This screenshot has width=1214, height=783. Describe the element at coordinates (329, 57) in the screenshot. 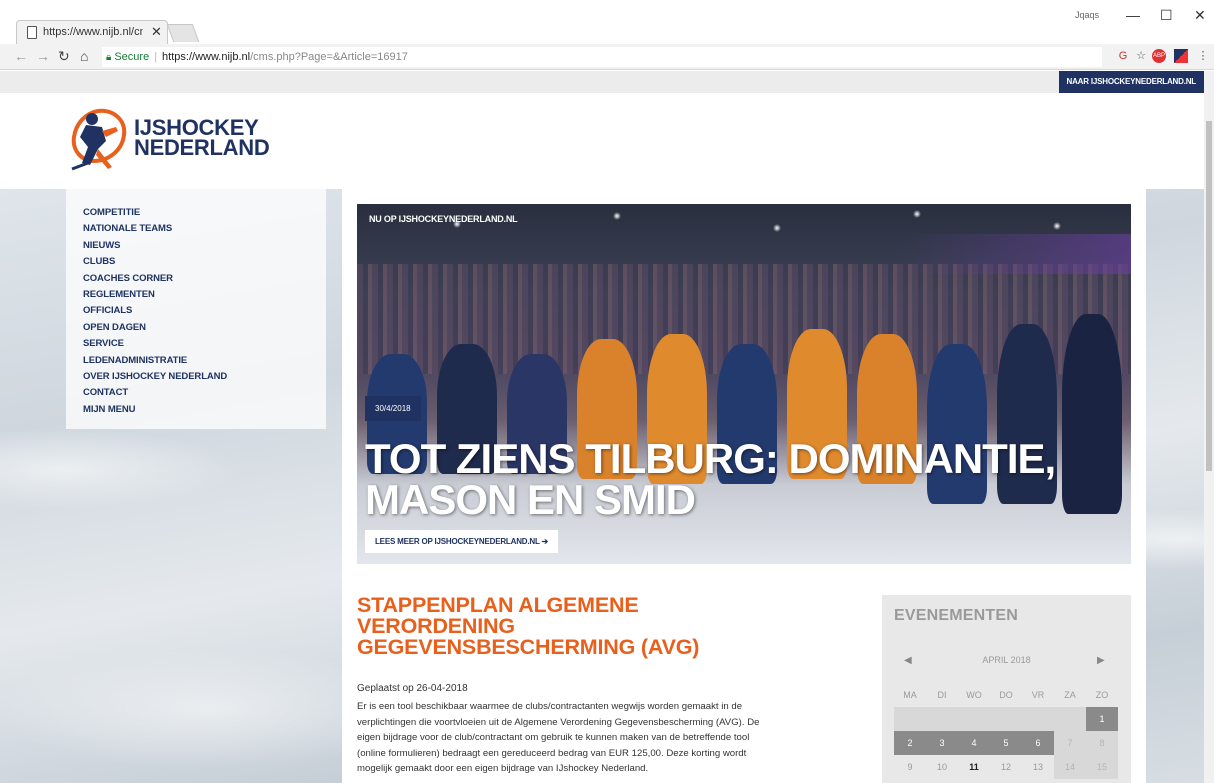

I see `url-path: /cms.php?Page=&Article=16917` at that location.